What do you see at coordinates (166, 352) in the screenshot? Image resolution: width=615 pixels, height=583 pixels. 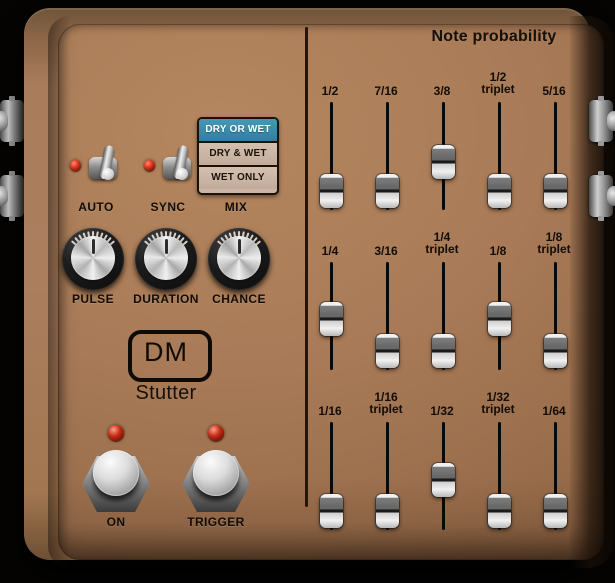 I see `brand-logo-text: DM` at bounding box center [166, 352].